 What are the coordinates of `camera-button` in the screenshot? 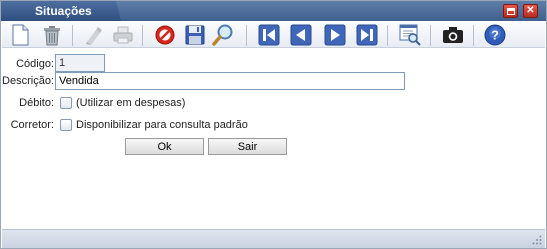 It's located at (453, 35).